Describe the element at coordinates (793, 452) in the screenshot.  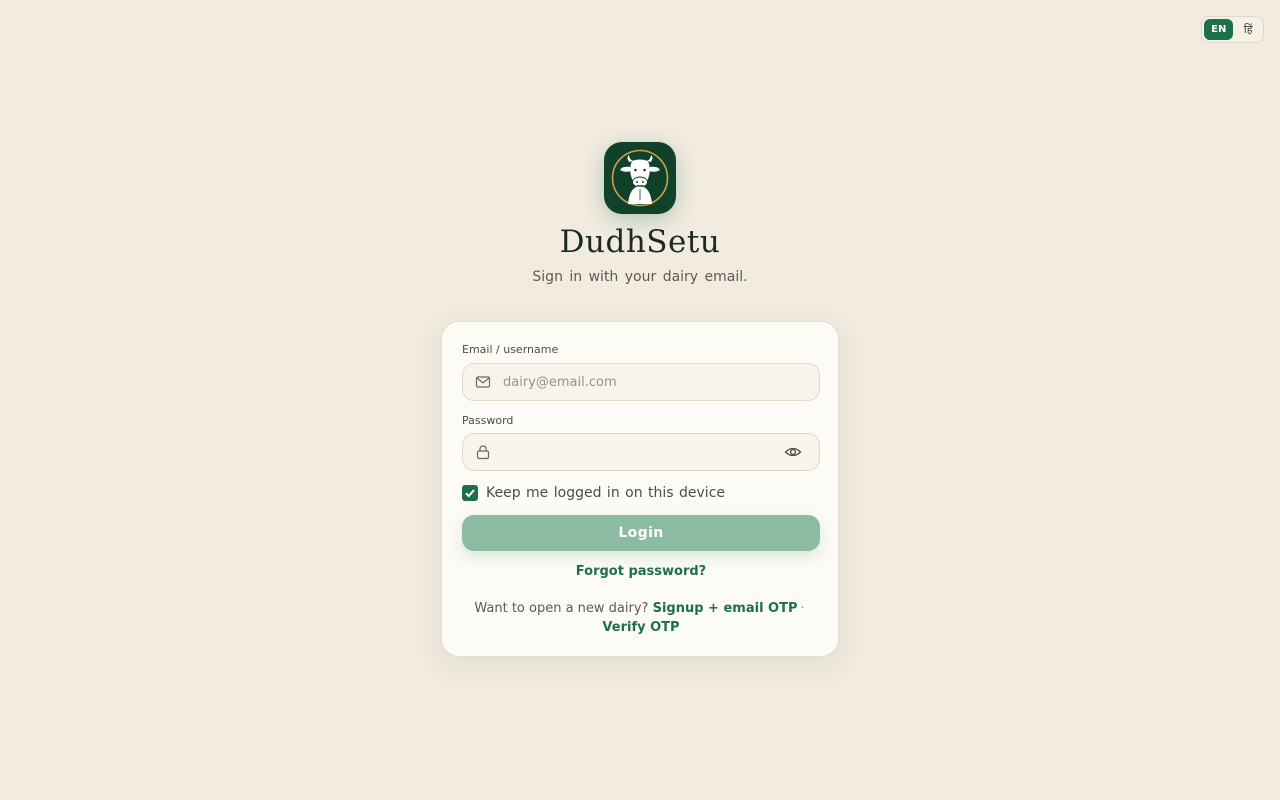
I see `eye-icon` at that location.